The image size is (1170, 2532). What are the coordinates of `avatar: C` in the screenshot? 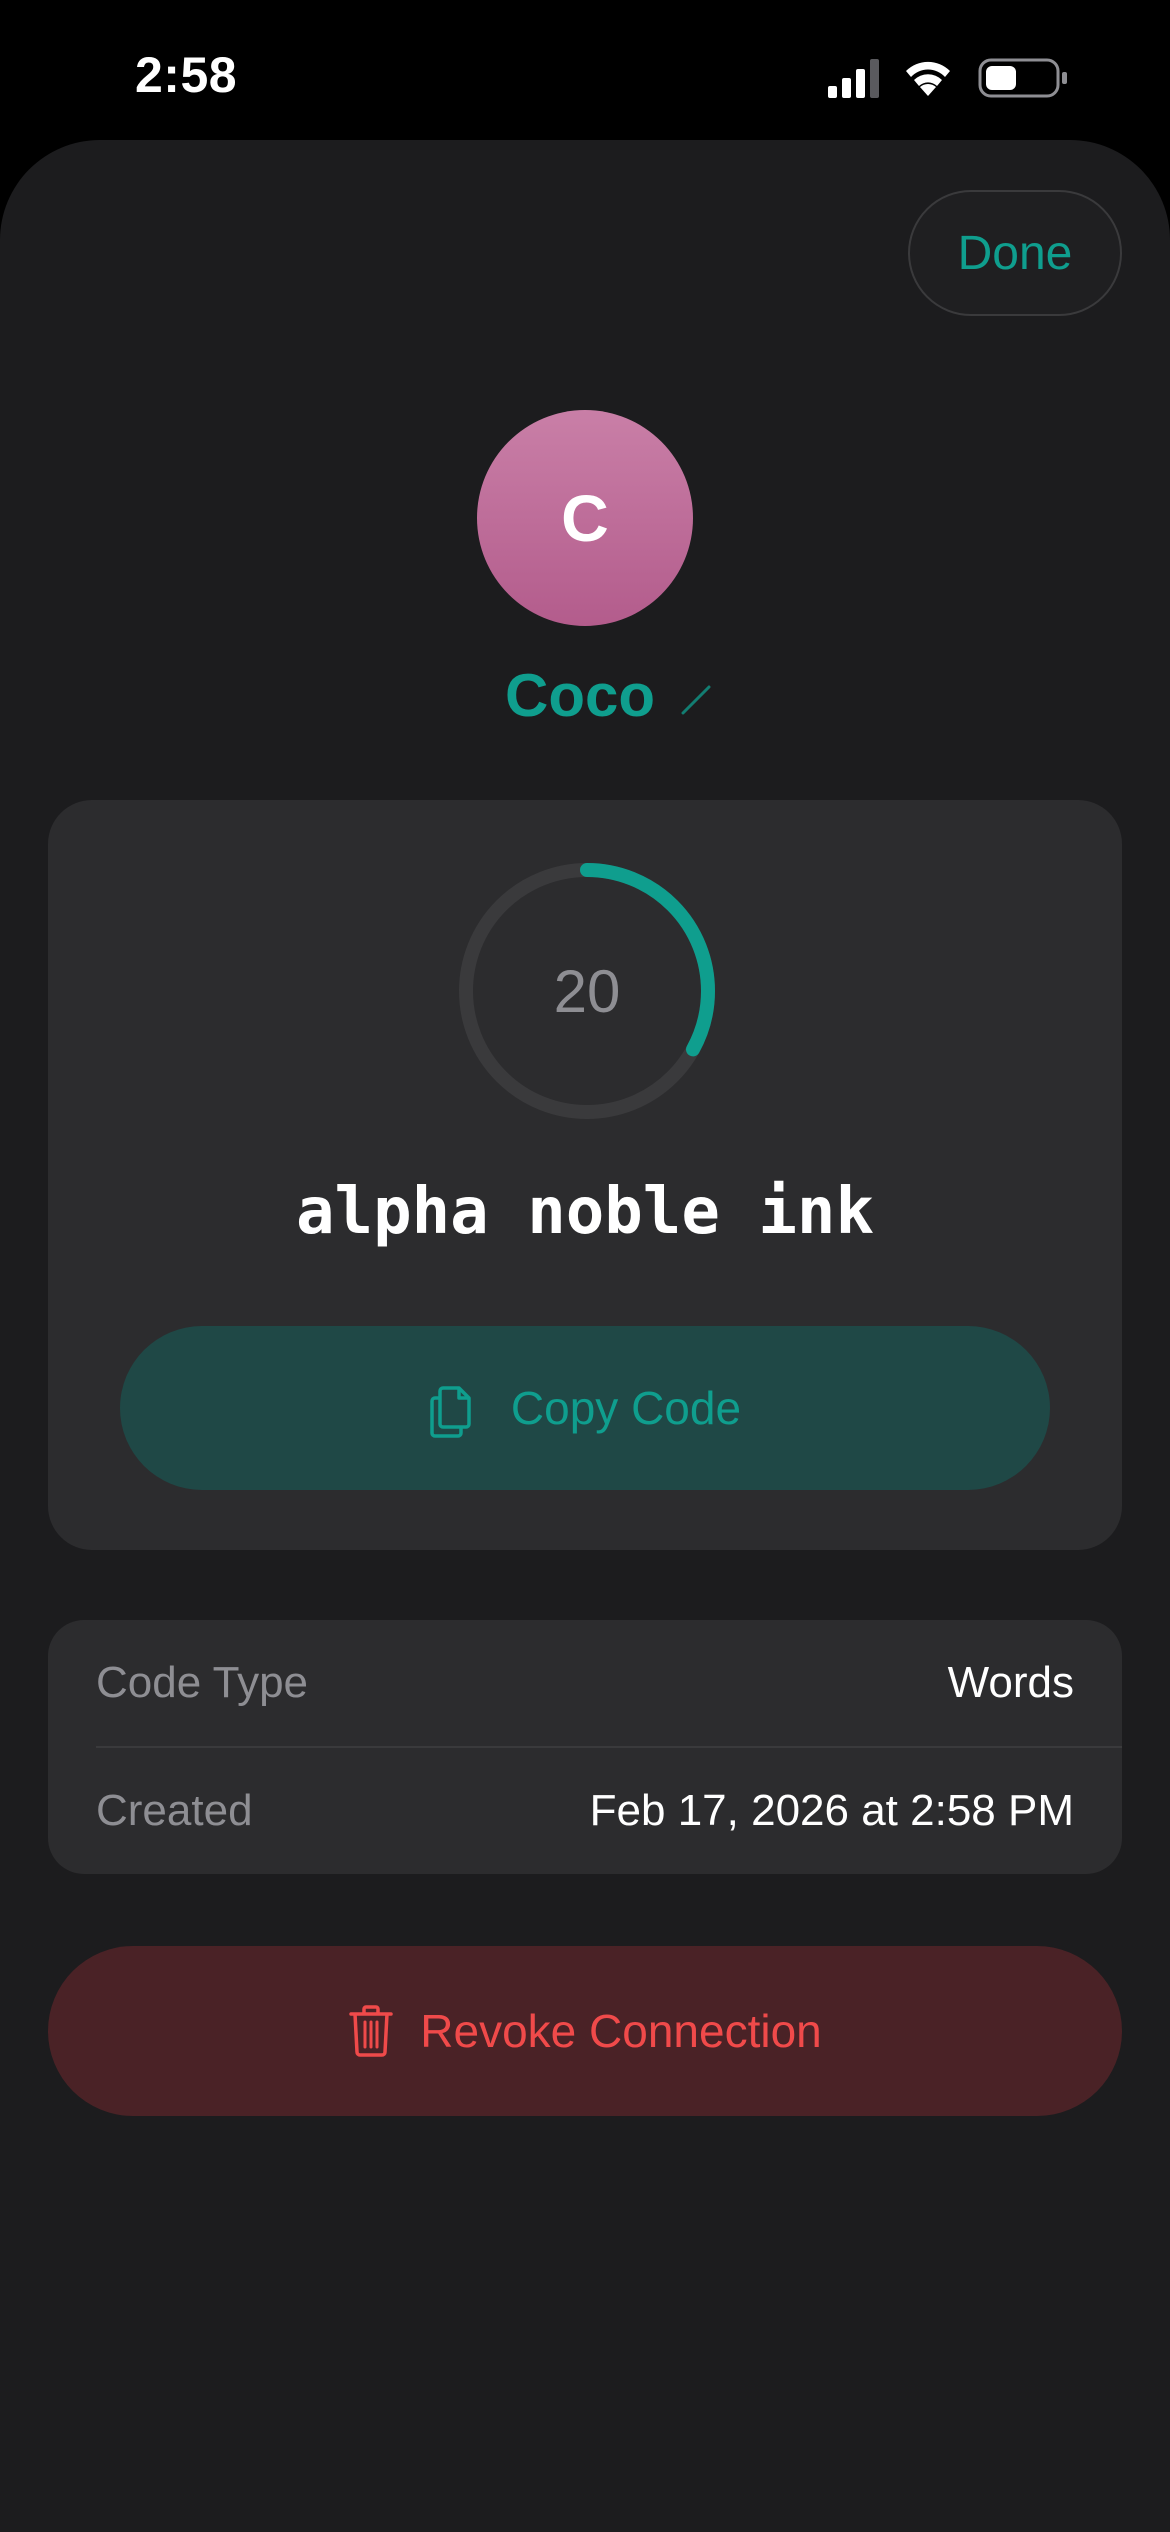 It's located at (585, 518).